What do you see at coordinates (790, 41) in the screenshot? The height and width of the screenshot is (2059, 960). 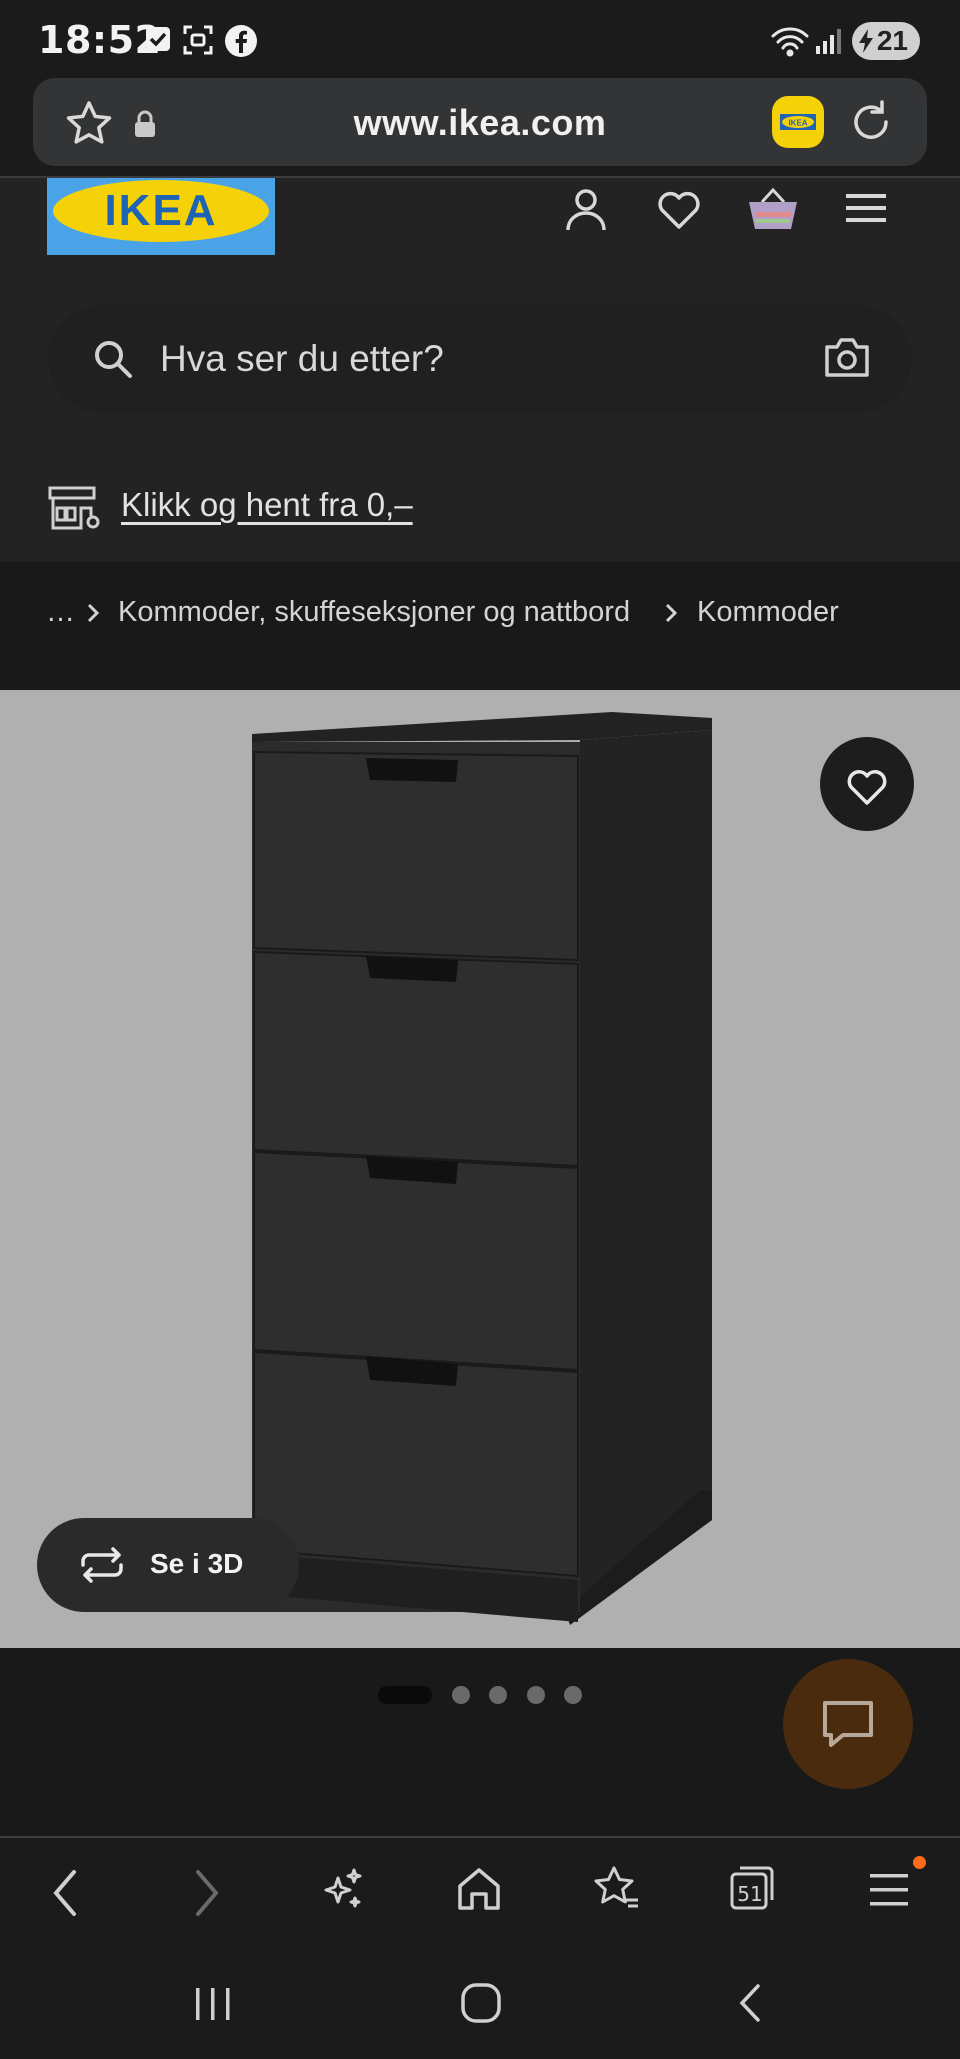 I see `wifi-icon` at bounding box center [790, 41].